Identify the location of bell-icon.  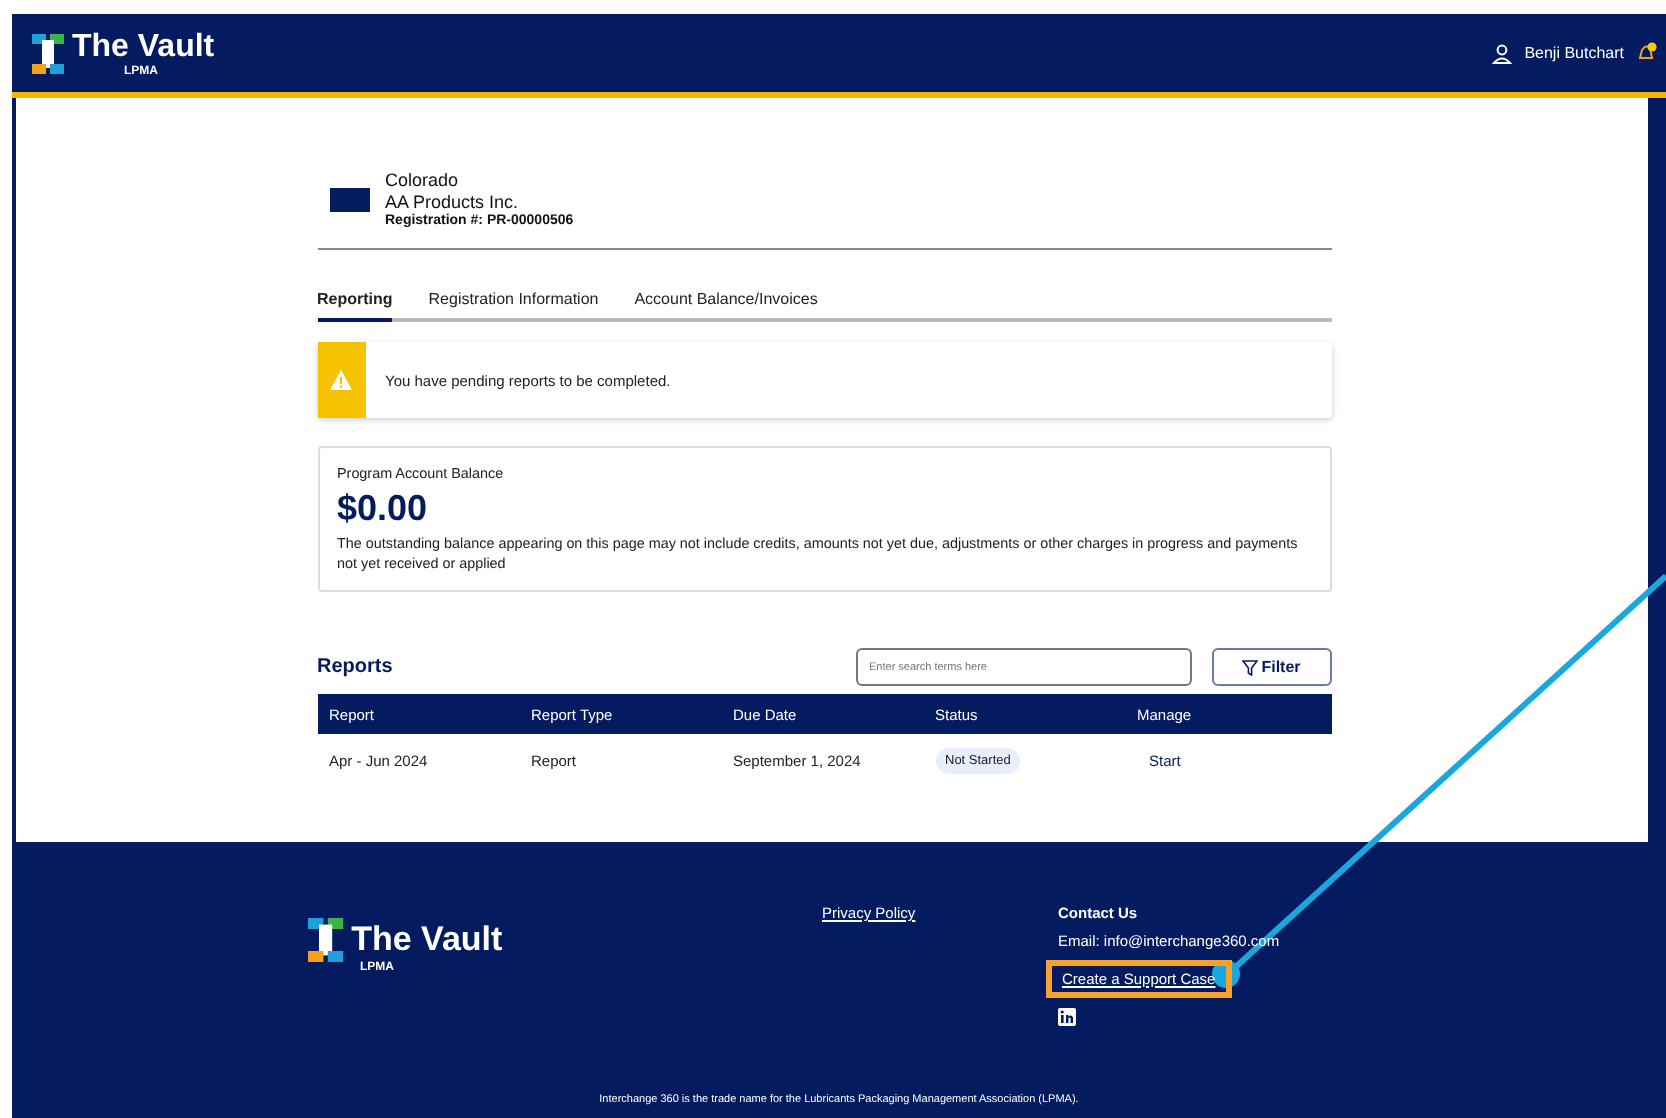
(1647, 53).